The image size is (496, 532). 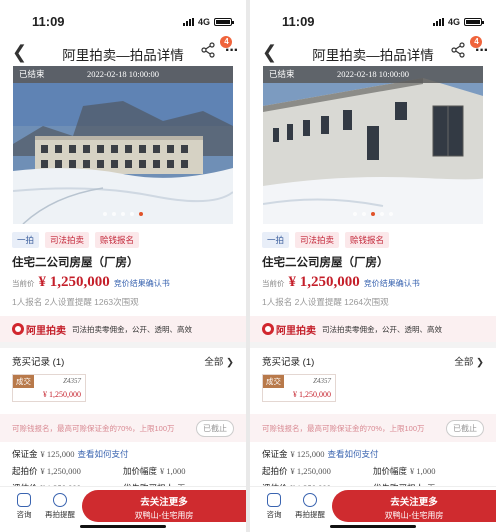 What do you see at coordinates (123, 526) in the screenshot?
I see `home-indicator` at bounding box center [123, 526].